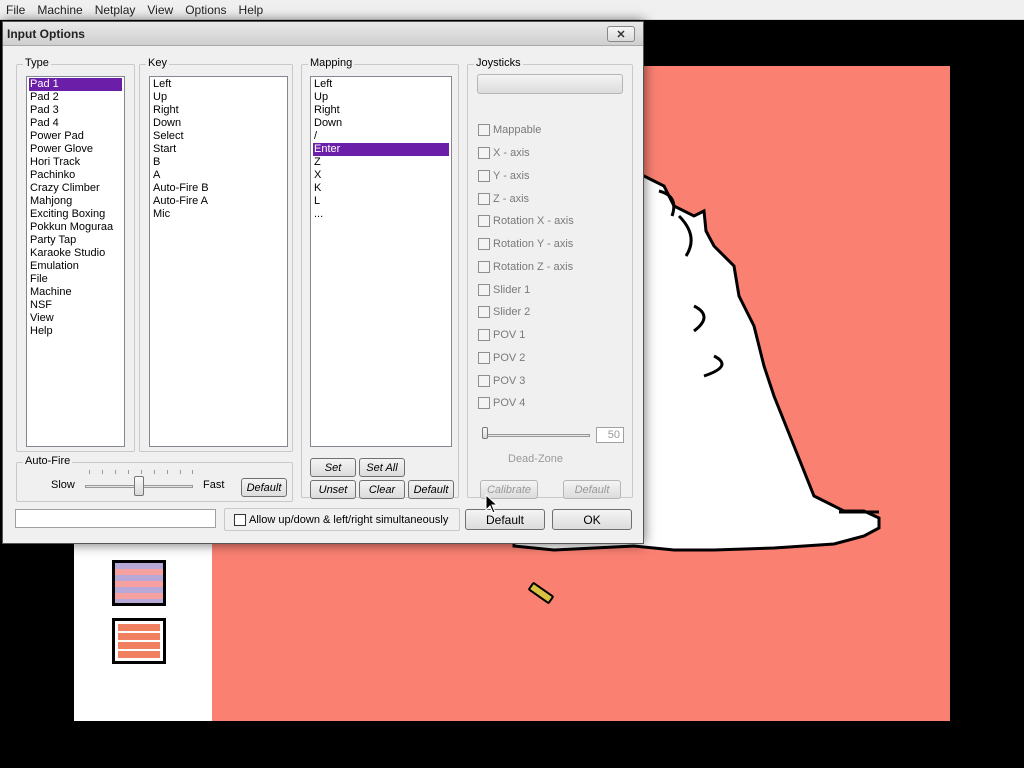  Describe the element at coordinates (485, 433) in the screenshot. I see `deadzone-slider-thumb` at that location.